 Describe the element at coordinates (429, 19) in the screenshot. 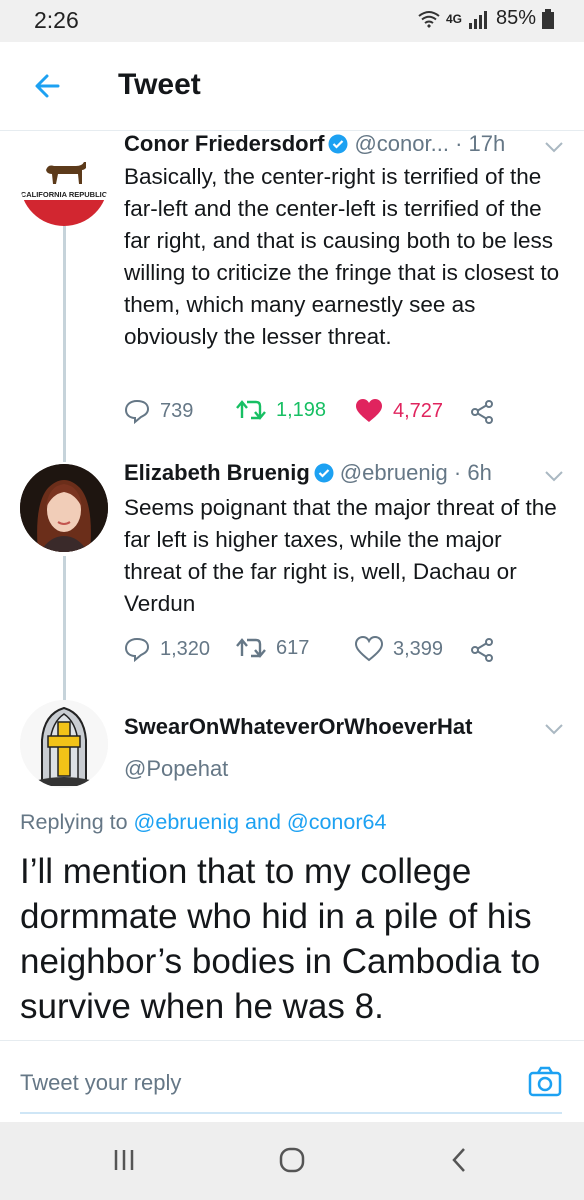

I see `wifi-icon` at that location.